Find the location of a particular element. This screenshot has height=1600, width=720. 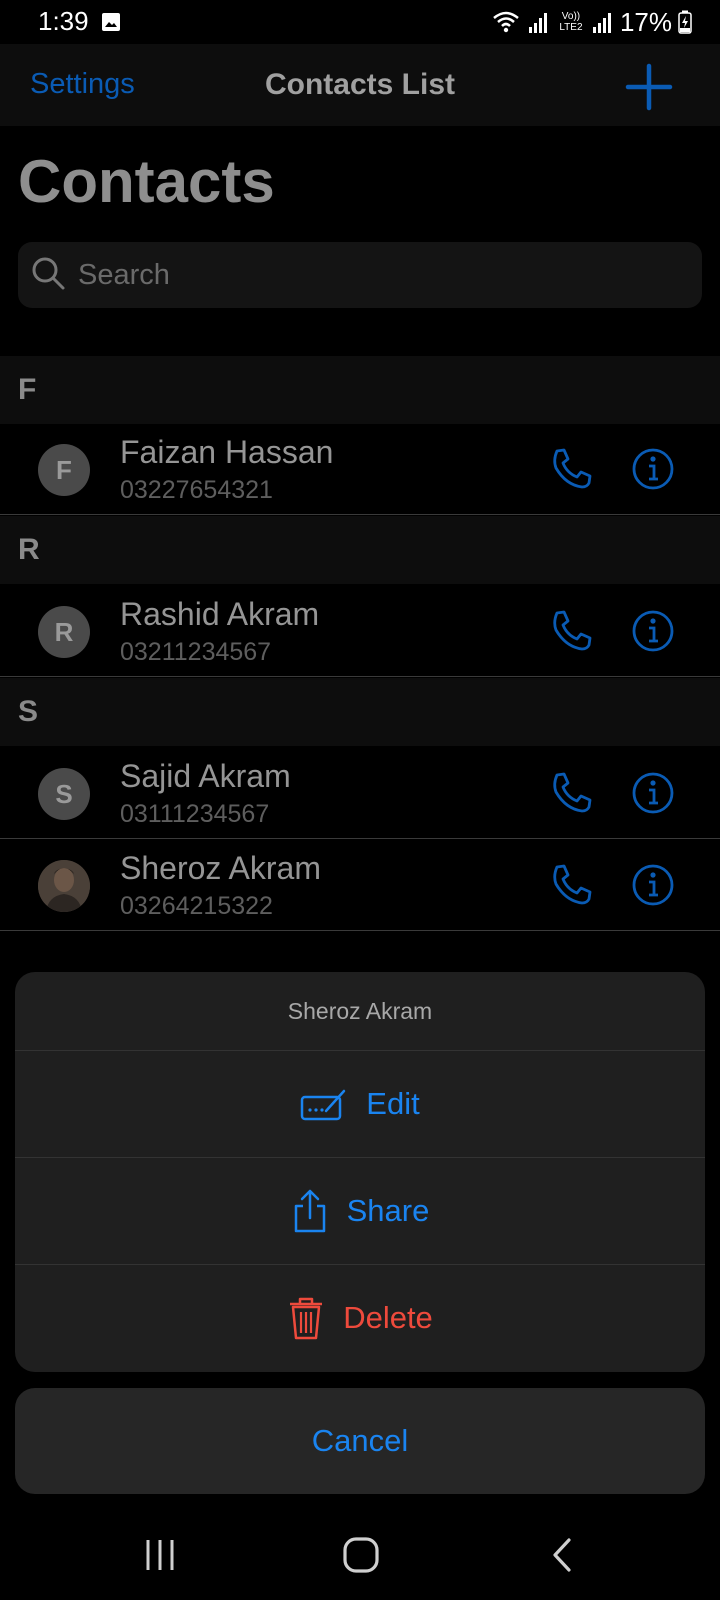

section-letter: S is located at coordinates (28, 711).